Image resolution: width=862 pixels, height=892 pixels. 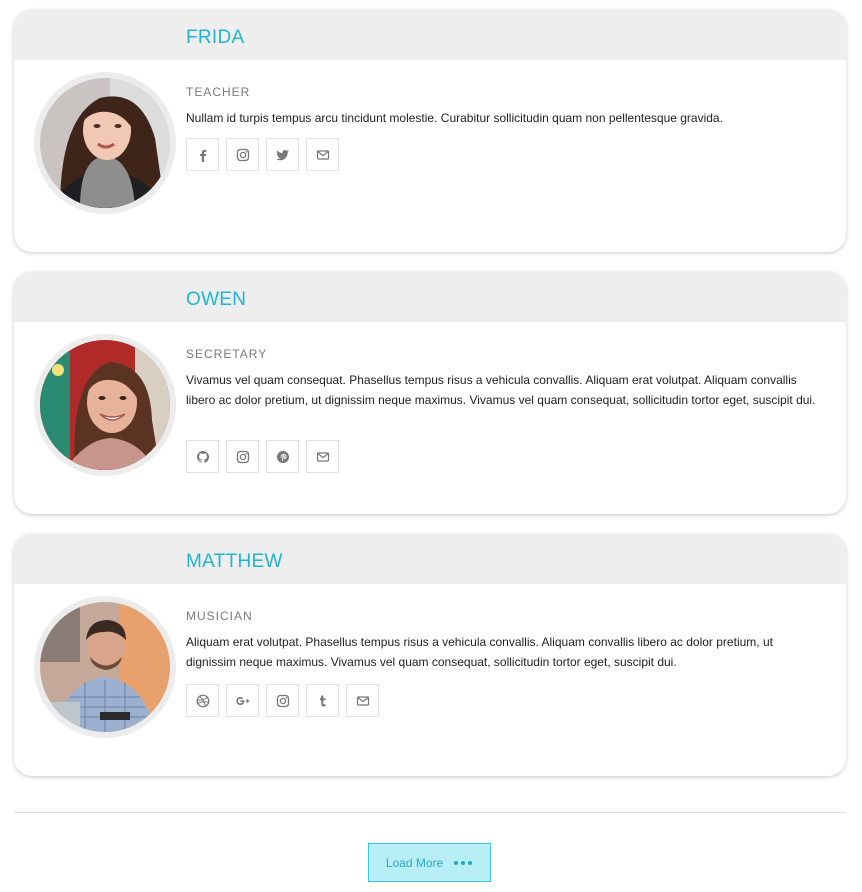 I want to click on load-more-button: Load More, so click(x=429, y=862).